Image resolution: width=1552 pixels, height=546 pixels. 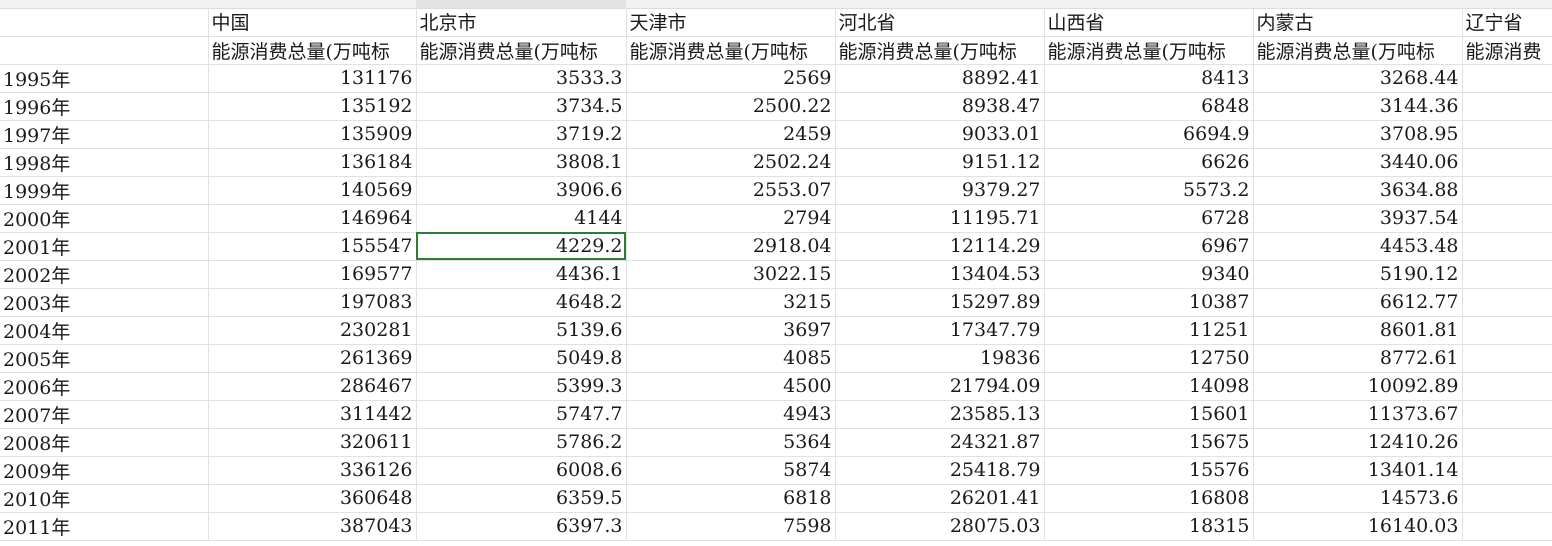 What do you see at coordinates (731, 526) in the screenshot?
I see `value-cell: 7598` at bounding box center [731, 526].